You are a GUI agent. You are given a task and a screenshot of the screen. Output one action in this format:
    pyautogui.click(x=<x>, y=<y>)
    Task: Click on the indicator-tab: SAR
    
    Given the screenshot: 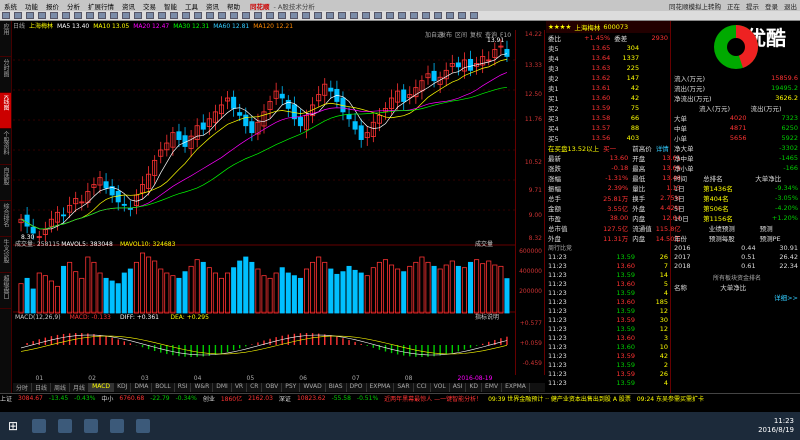 What is the action you would take?
    pyautogui.click(x=404, y=387)
    